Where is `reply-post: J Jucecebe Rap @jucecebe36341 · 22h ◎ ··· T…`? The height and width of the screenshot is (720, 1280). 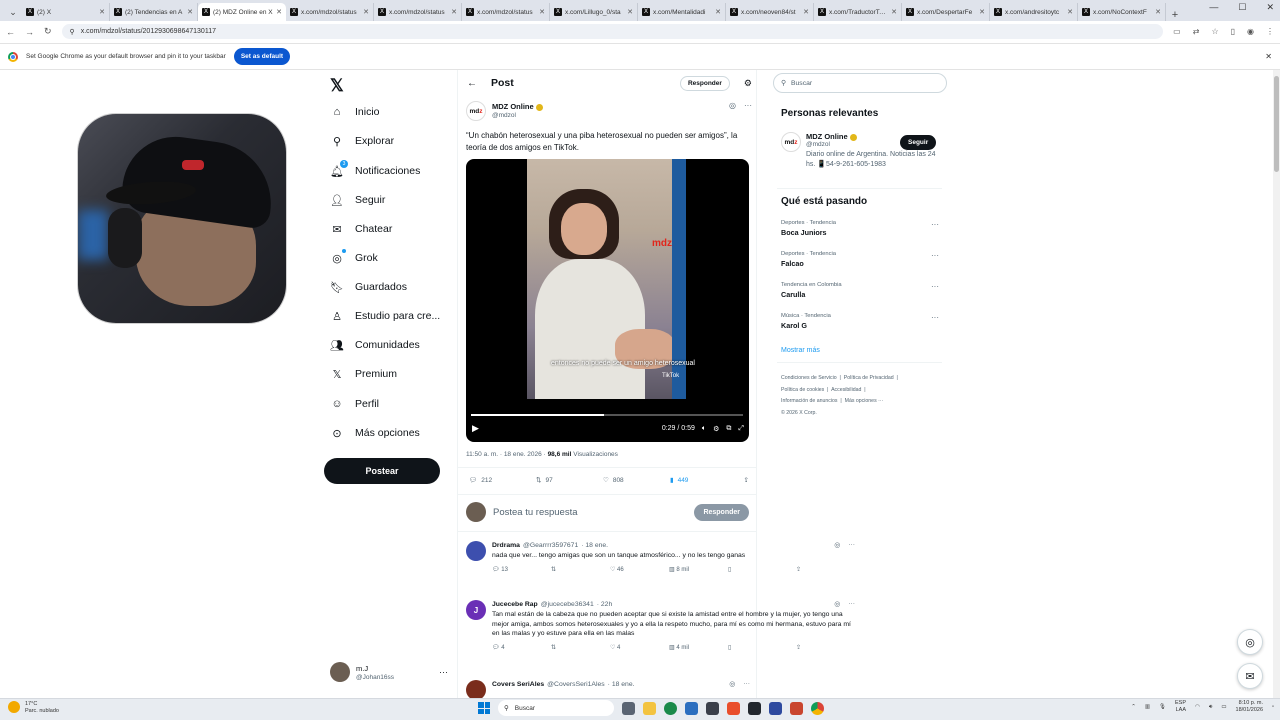
reply-post: J Jucecebe Rap @jucecebe36341 · 22h ◎ ··· T… is located at coordinates (660, 625).